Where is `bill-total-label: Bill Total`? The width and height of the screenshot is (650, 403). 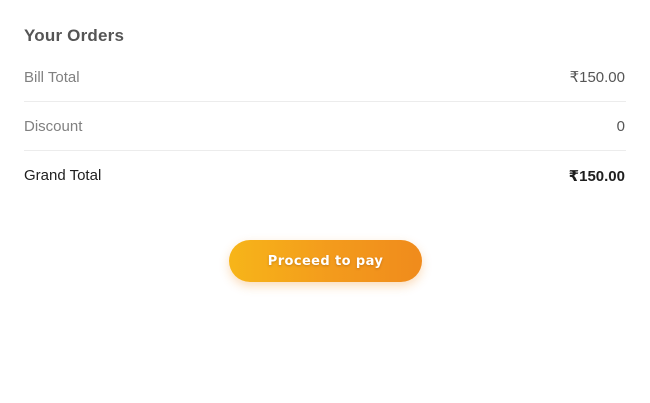
bill-total-label: Bill Total is located at coordinates (52, 77).